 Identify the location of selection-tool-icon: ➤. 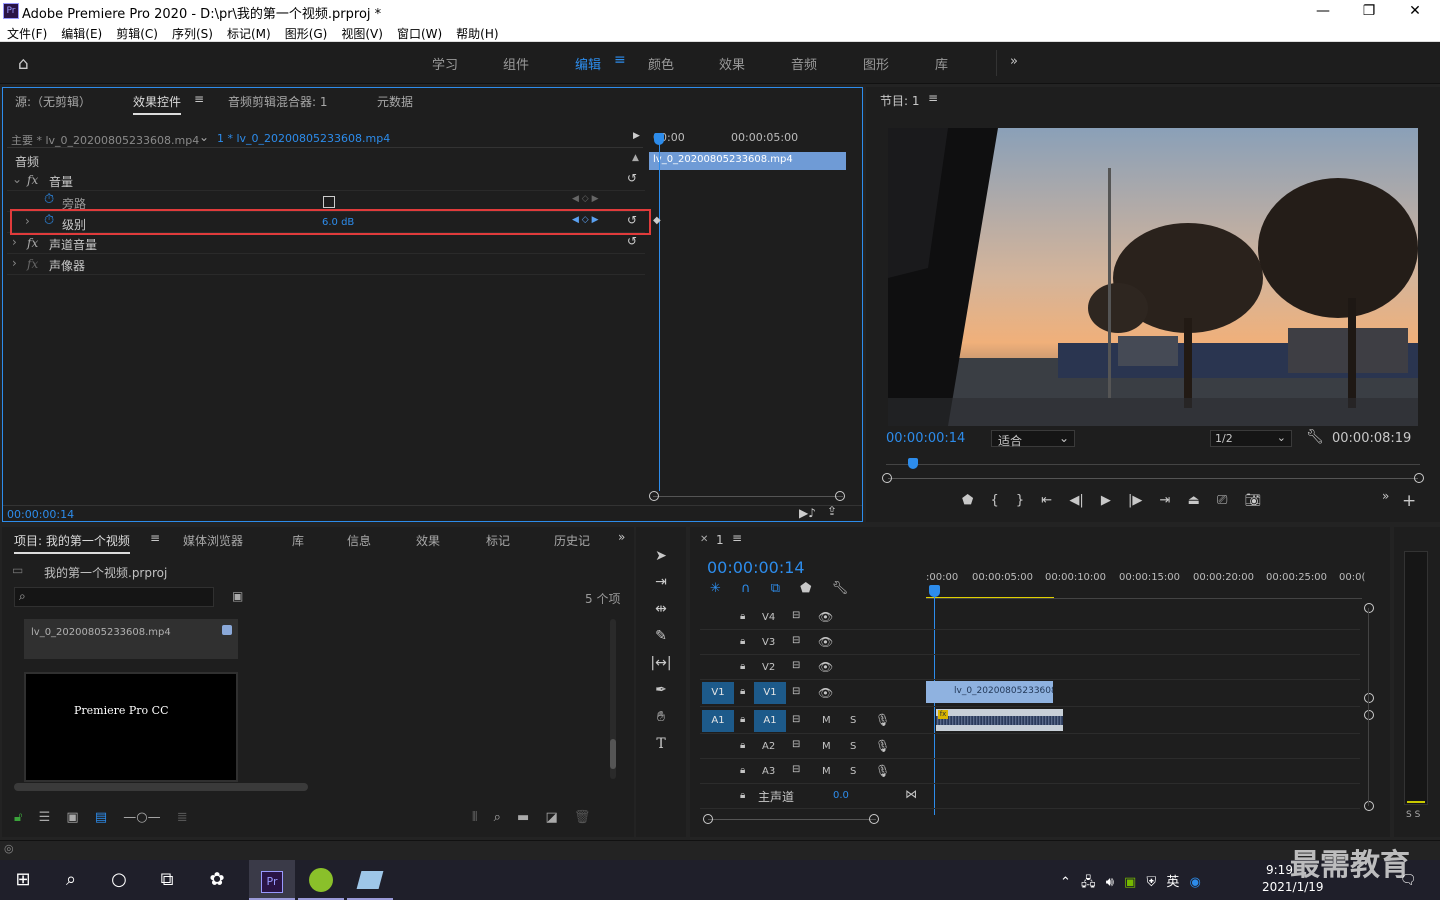
(661, 556).